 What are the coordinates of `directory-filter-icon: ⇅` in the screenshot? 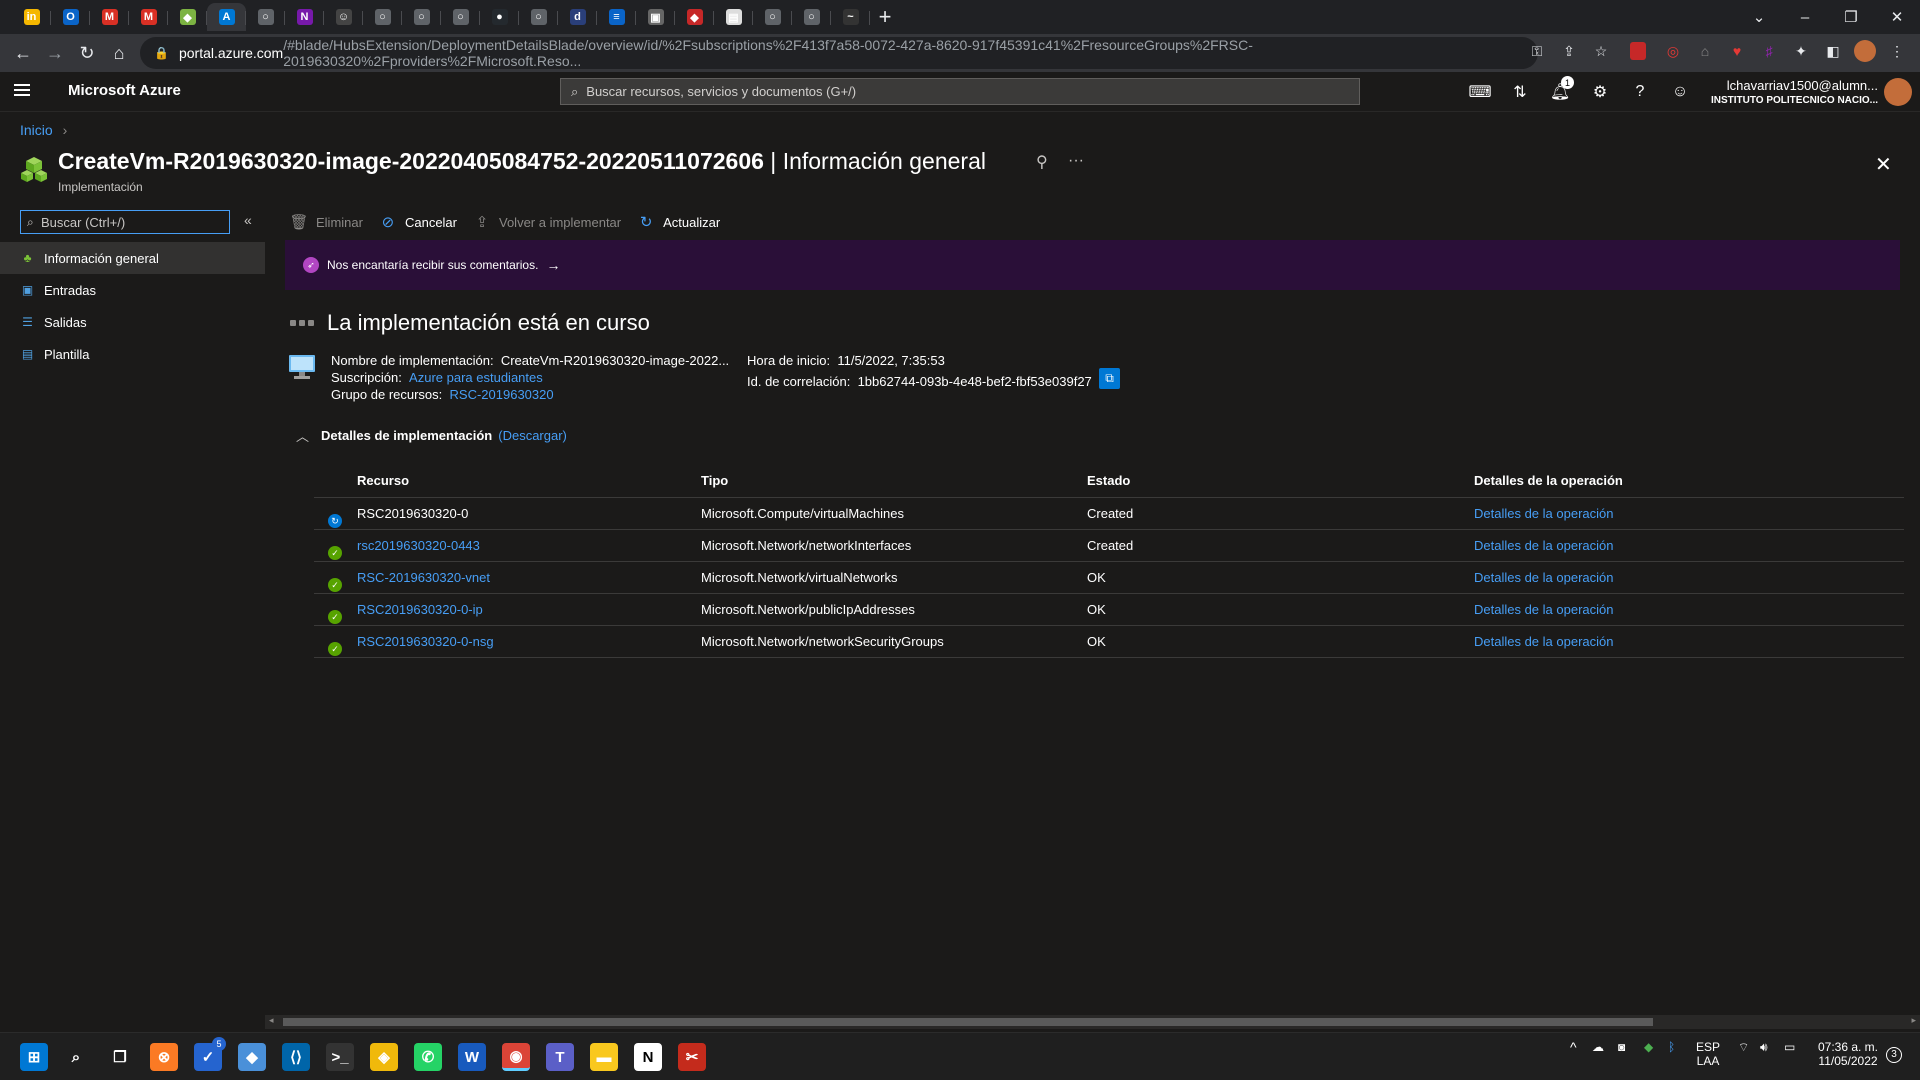 It's located at (1520, 92).